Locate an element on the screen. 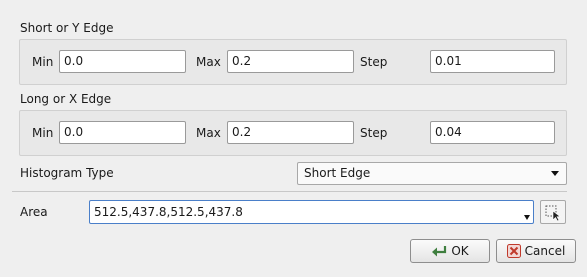 The width and height of the screenshot is (587, 277). select-area-icon is located at coordinates (553, 213).